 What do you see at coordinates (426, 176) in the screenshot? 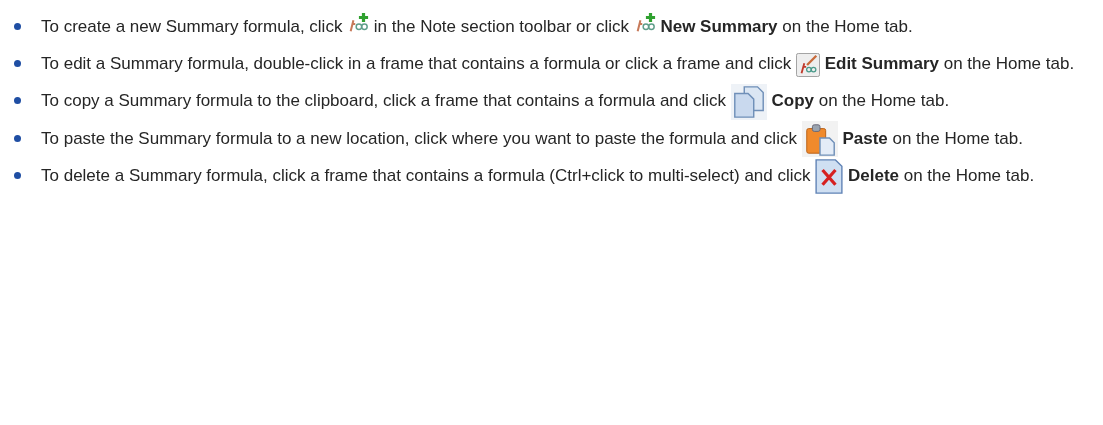
I see `instruction-text: To delete a Summary formula, click a frame that contains a formula (Ctrl+click to multi-select) and click` at bounding box center [426, 176].